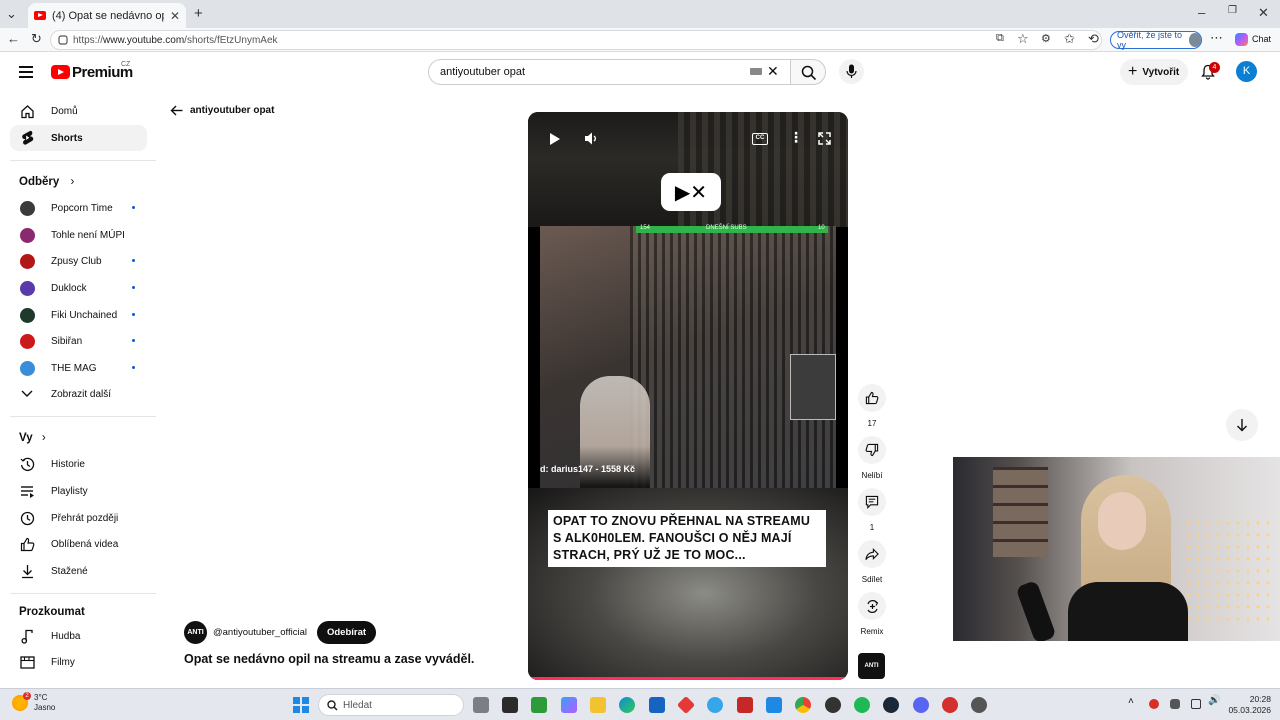 The image size is (1280, 720). I want to click on xbox-app-icon, so click(539, 705).